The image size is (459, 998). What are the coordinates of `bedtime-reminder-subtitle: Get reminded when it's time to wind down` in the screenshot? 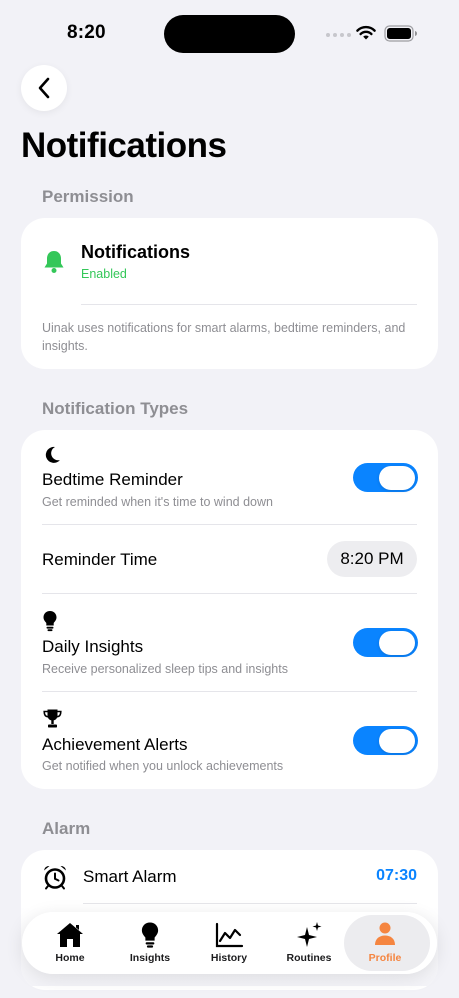 It's located at (157, 502).